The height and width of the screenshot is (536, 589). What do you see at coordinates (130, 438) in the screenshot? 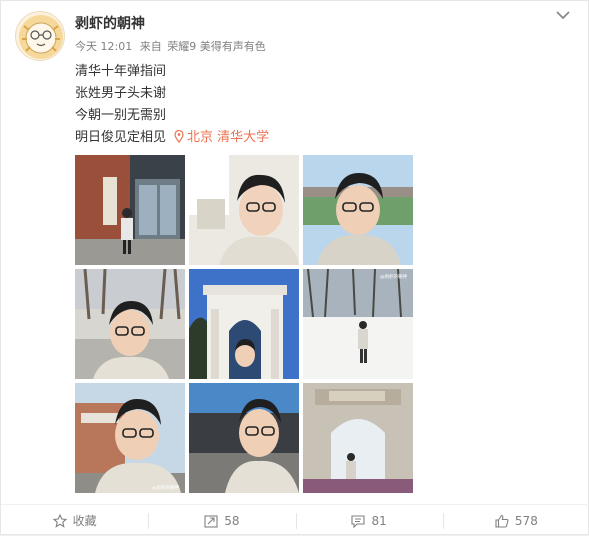
I see `photo-selfie-building: @剥虾的朝神` at bounding box center [130, 438].